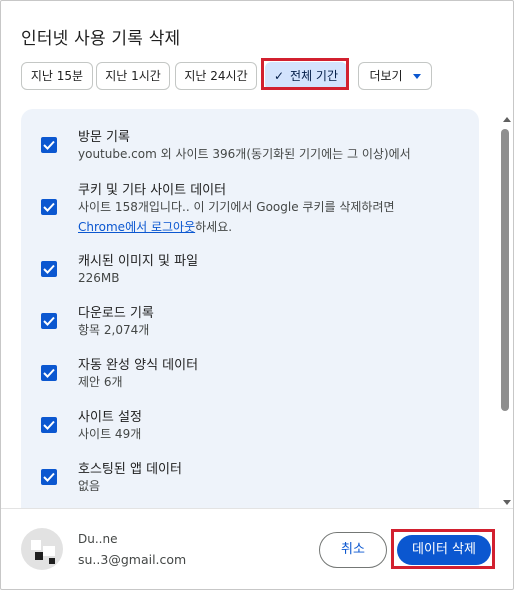 This screenshot has width=514, height=590. I want to click on check-icon: ✓, so click(279, 76).